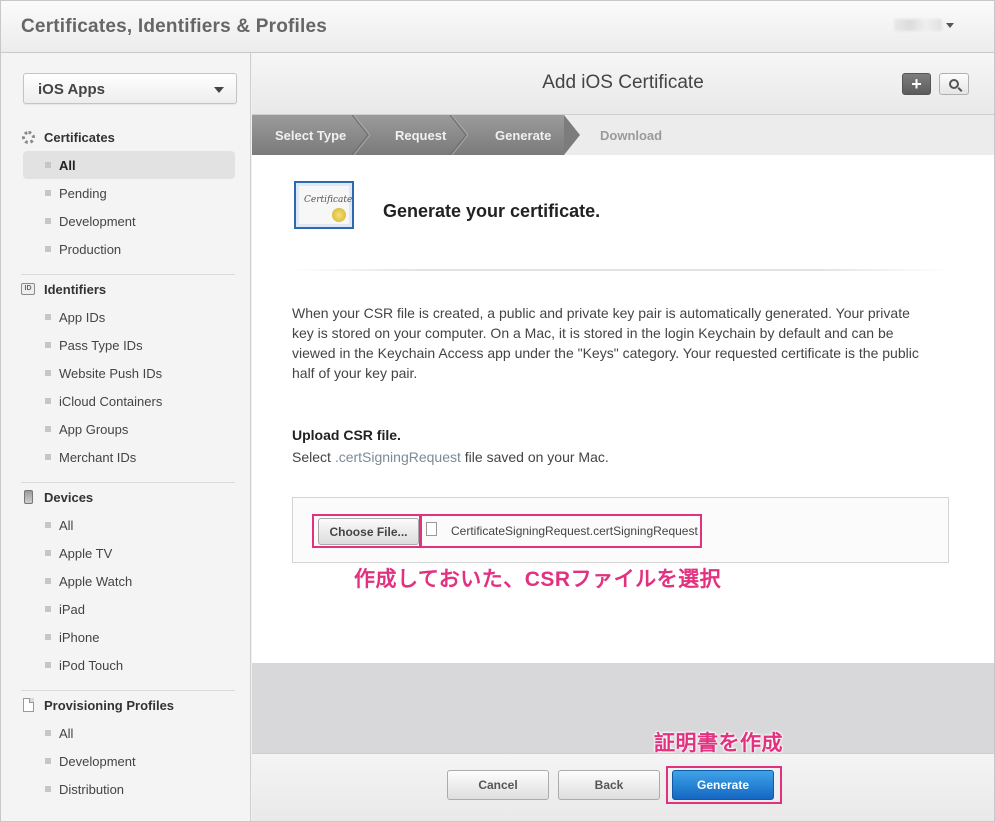  What do you see at coordinates (129, 609) in the screenshot?
I see `sidebar-item-ipad: iPad` at bounding box center [129, 609].